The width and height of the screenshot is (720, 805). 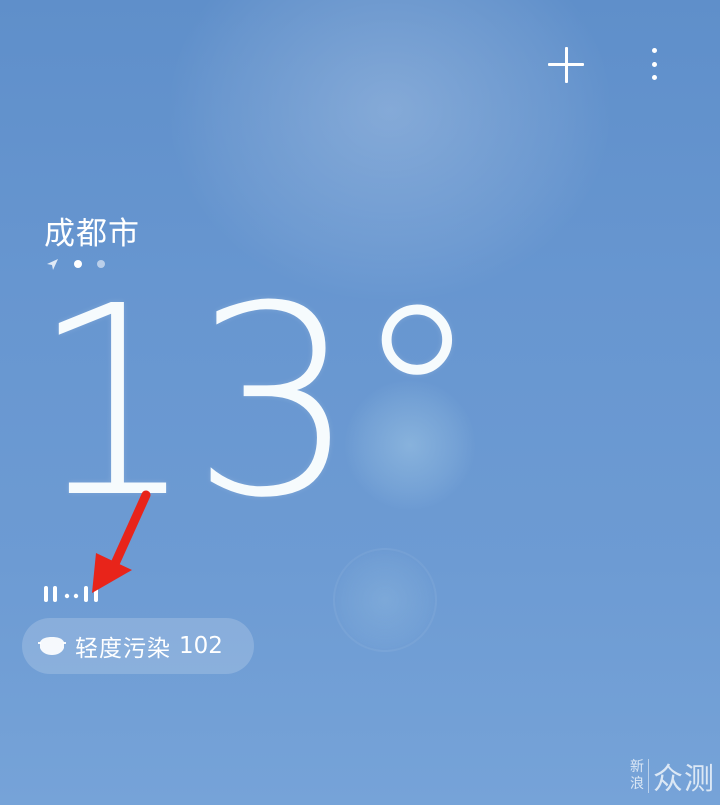 I want to click on air-quality-badge: 轻度污染 102, so click(x=138, y=646).